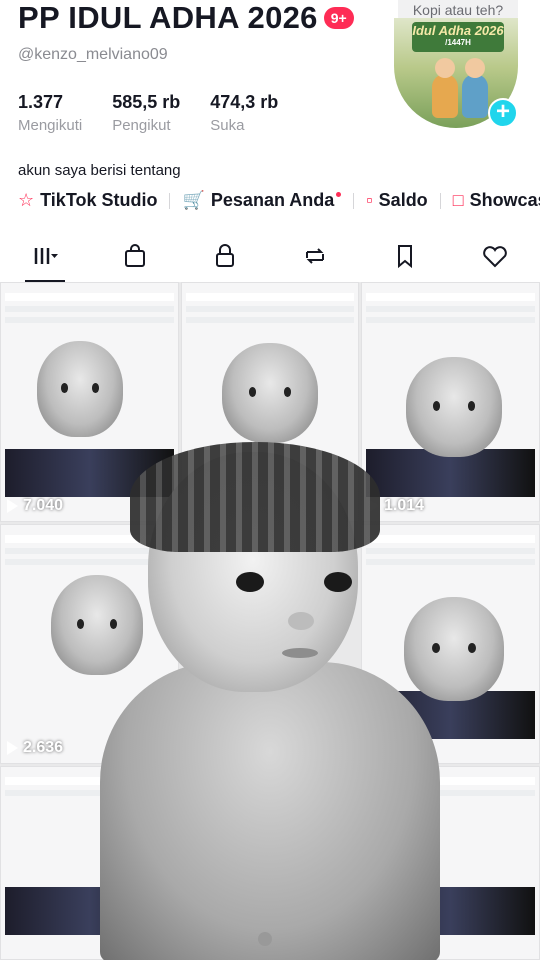 The image size is (540, 960). What do you see at coordinates (475, 88) in the screenshot?
I see `avatar-character-right` at bounding box center [475, 88].